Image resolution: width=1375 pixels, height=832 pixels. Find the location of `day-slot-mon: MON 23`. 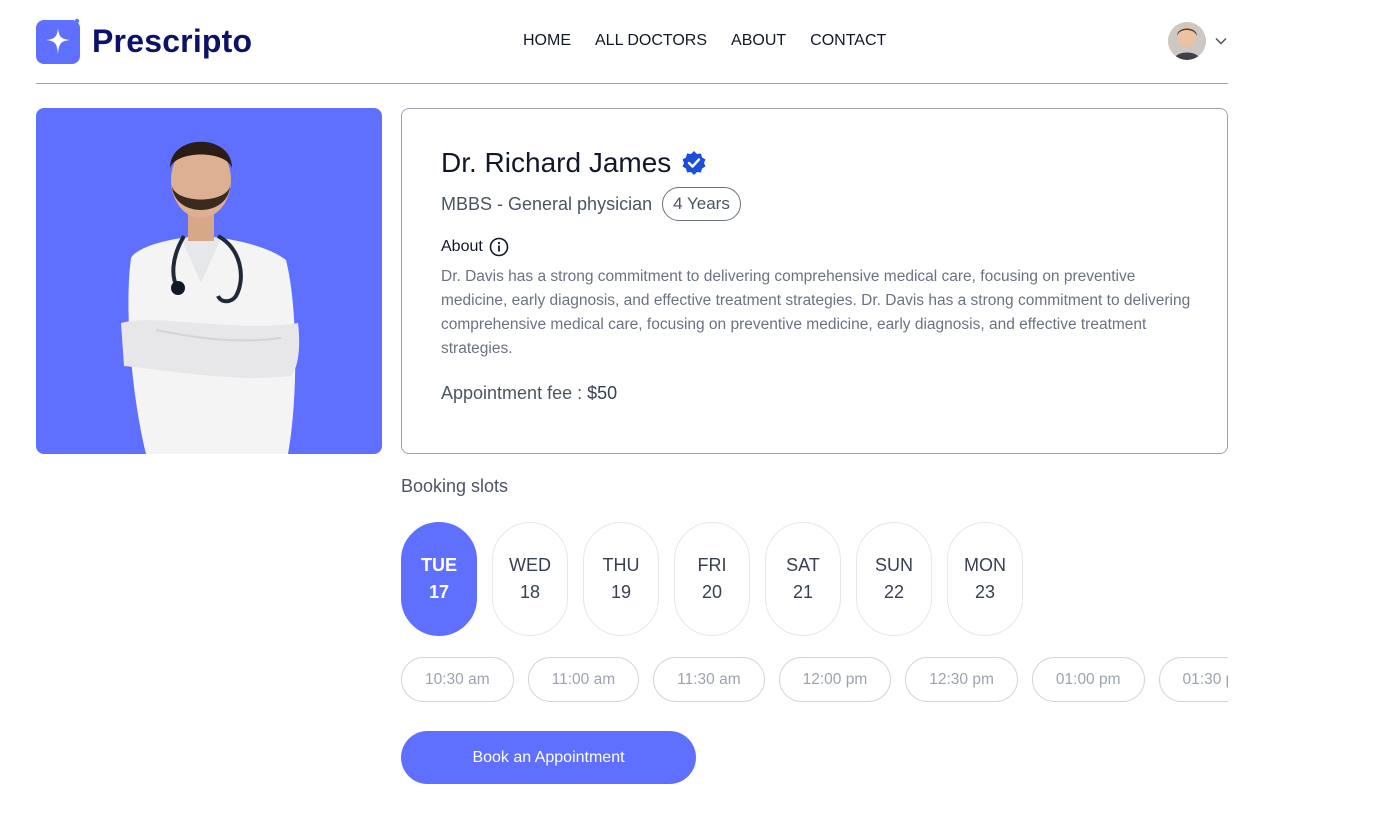

day-slot-mon: MON 23 is located at coordinates (985, 579).